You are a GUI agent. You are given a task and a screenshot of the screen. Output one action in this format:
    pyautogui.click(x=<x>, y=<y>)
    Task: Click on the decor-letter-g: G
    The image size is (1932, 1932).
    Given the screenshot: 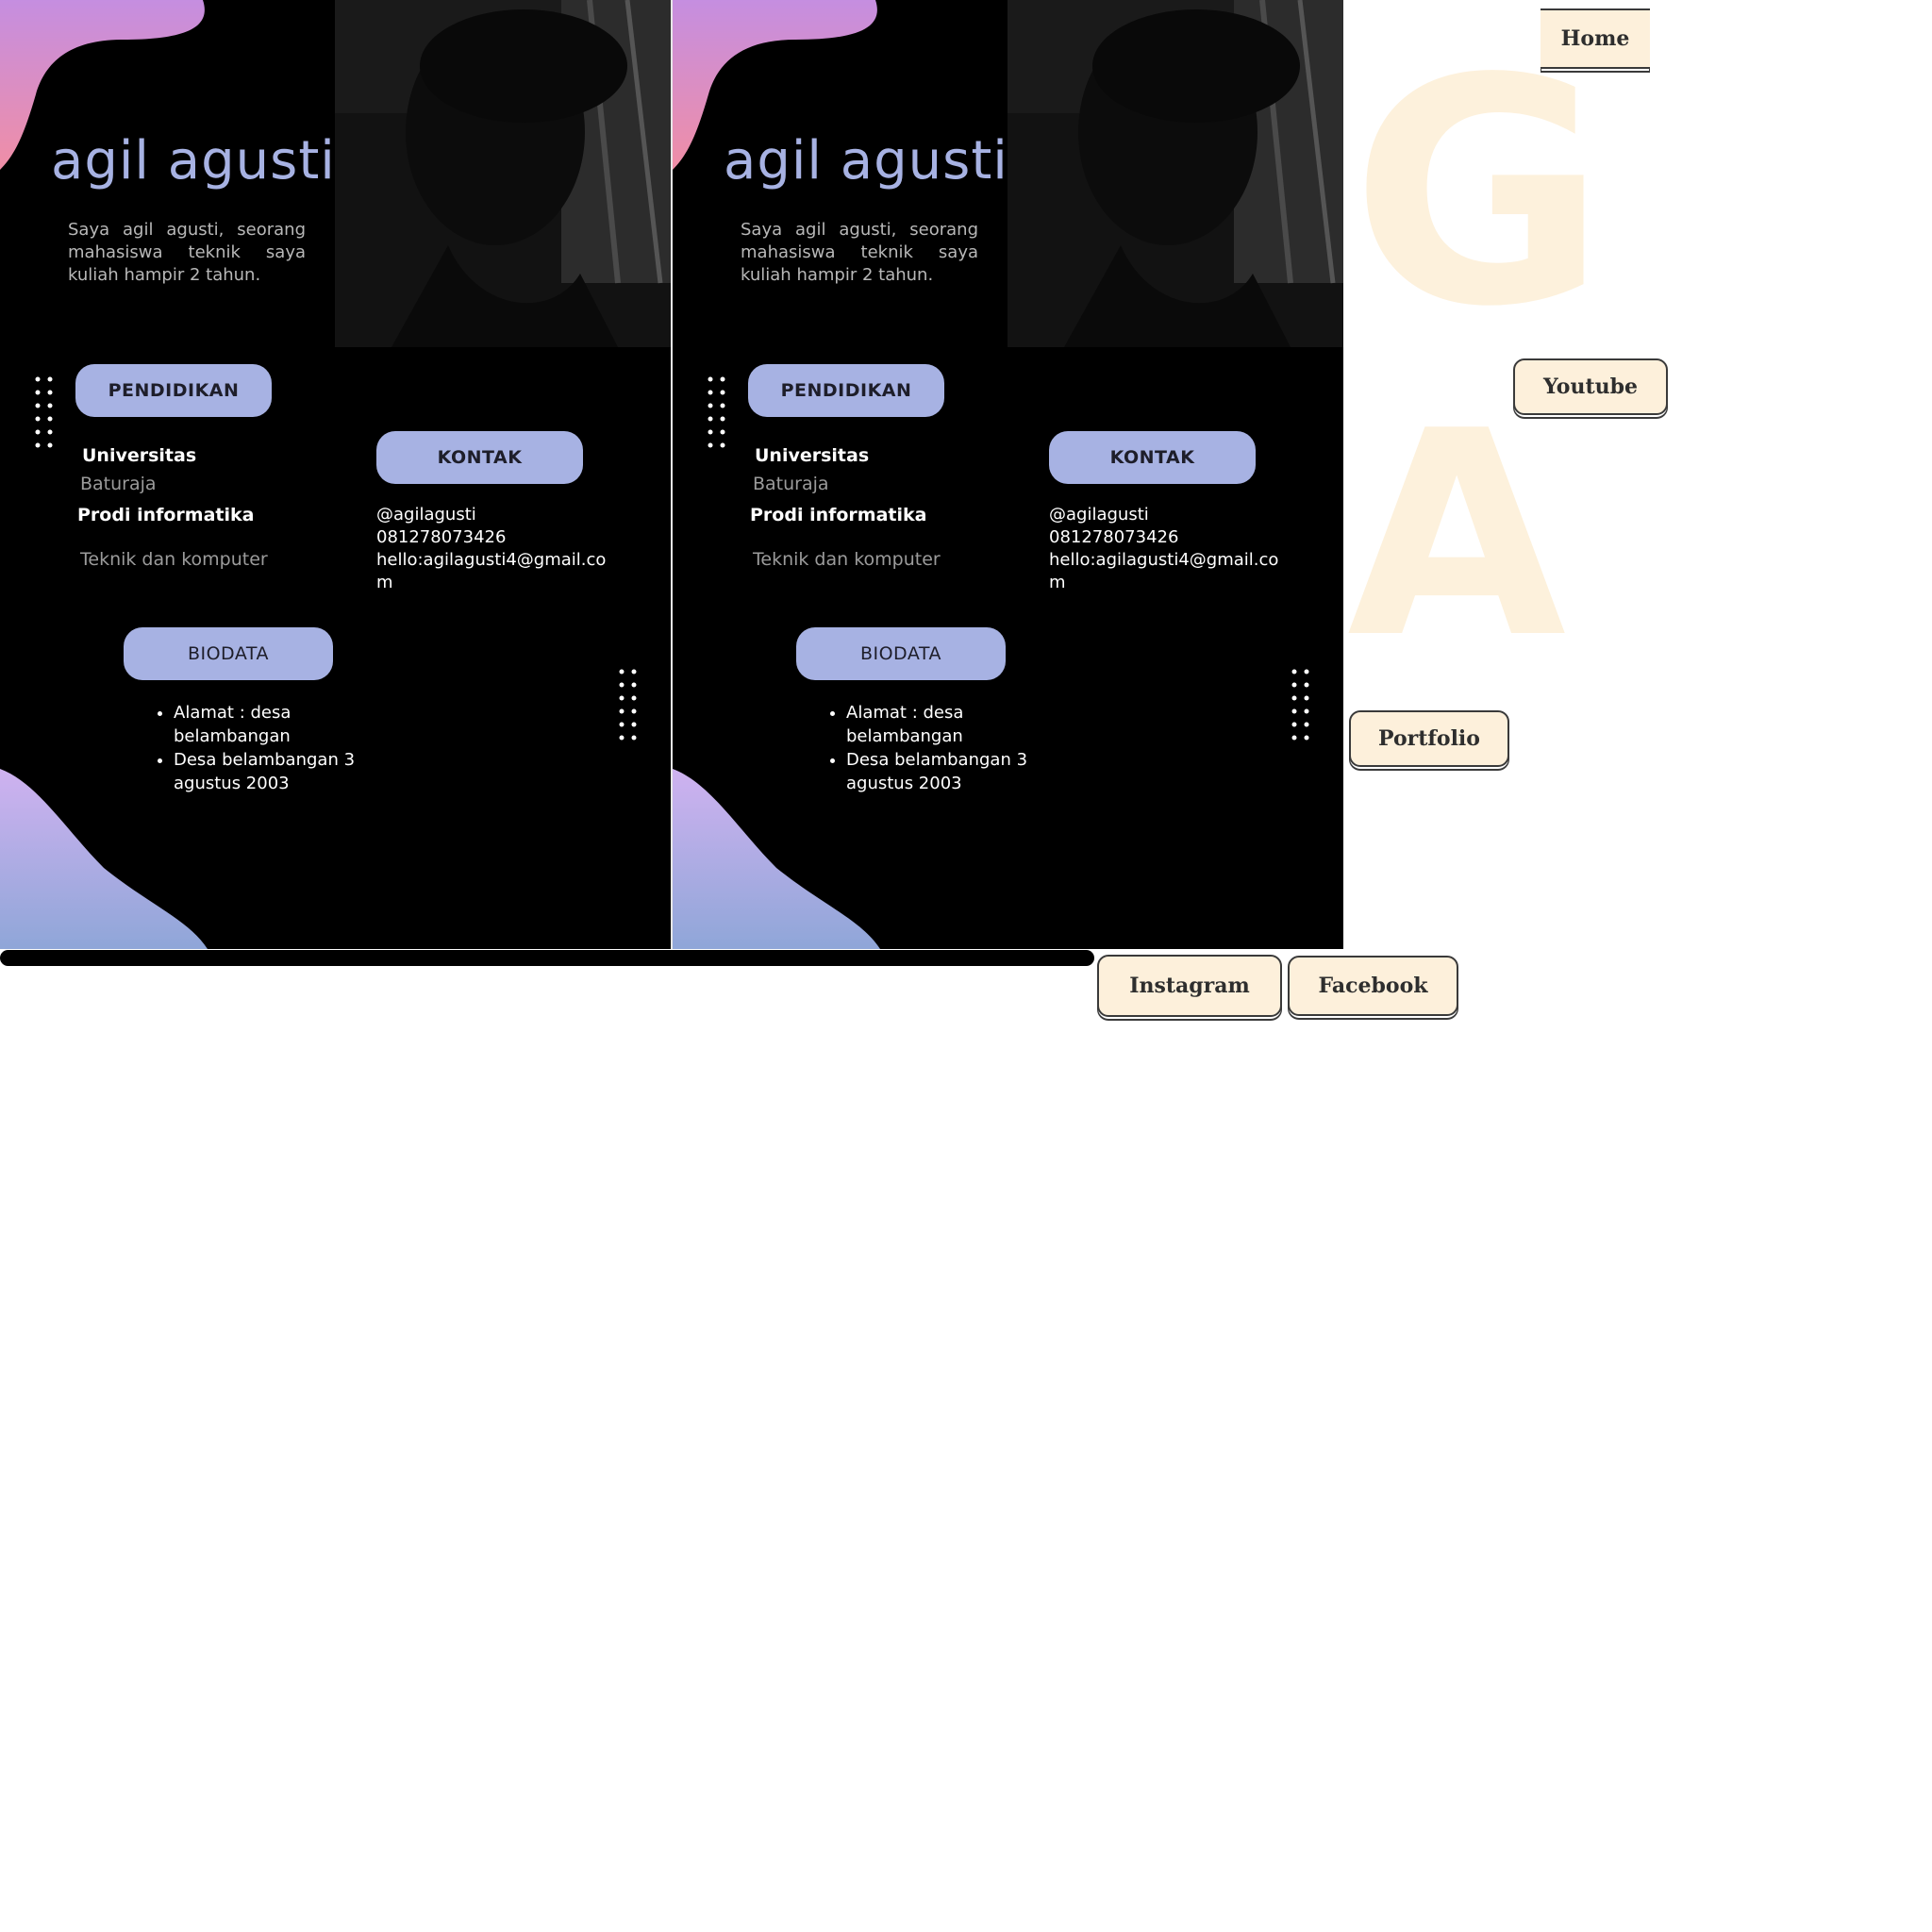 What is the action you would take?
    pyautogui.click(x=1479, y=194)
    